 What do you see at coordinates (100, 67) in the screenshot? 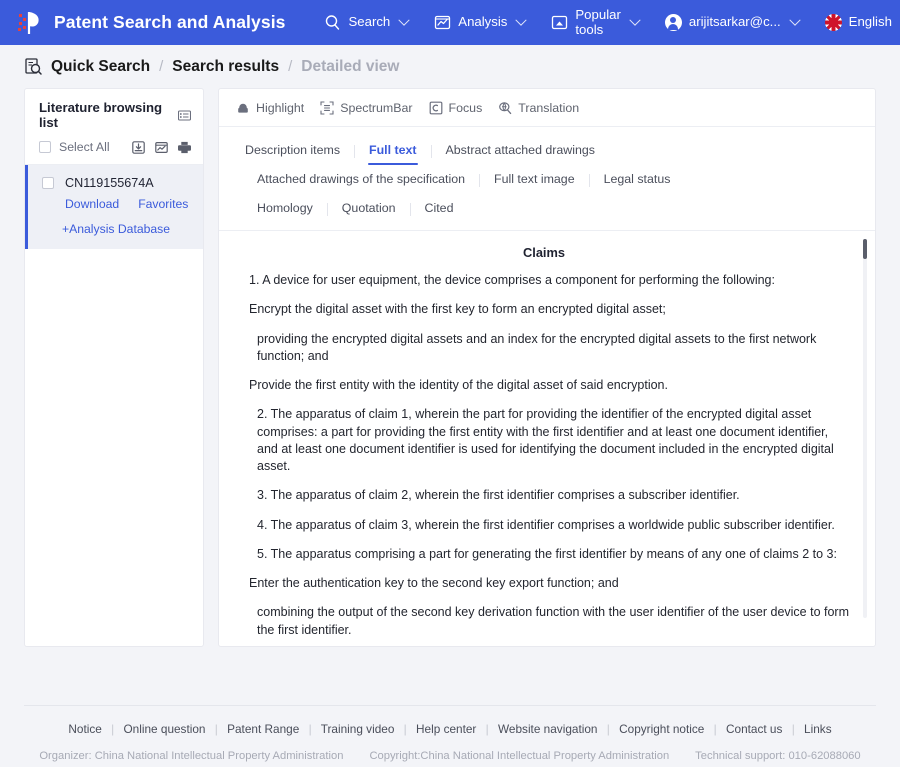
I see `breadcrumb-quick-search: Quick Search` at bounding box center [100, 67].